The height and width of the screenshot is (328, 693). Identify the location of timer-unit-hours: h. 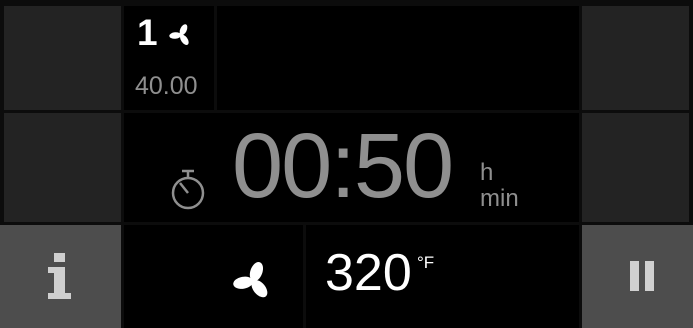
(487, 172).